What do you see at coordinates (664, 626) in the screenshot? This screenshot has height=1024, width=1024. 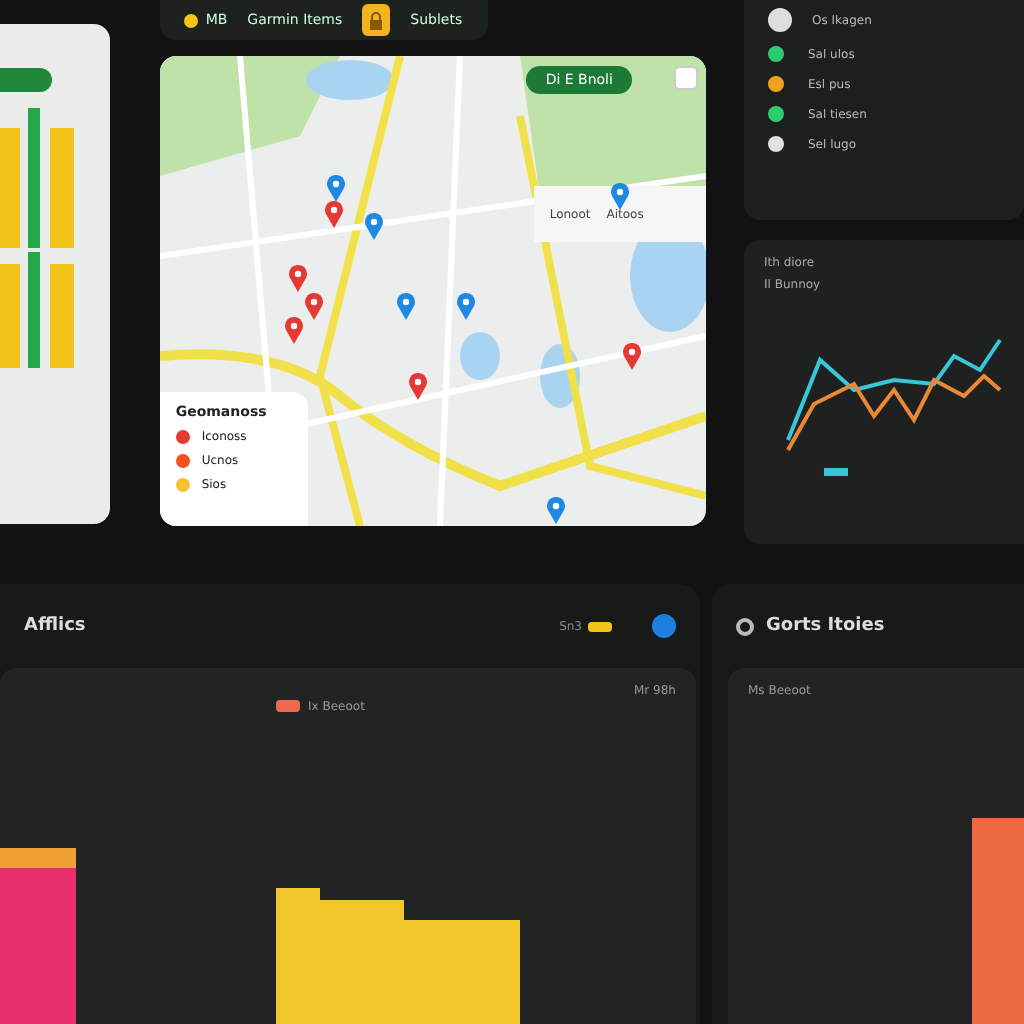 I see `refresh-icon` at bounding box center [664, 626].